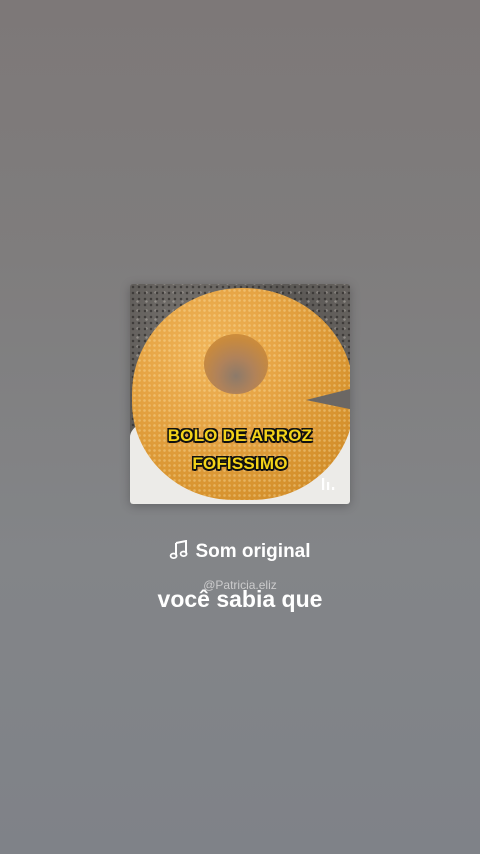  Describe the element at coordinates (236, 364) in the screenshot. I see `cake-center-hole` at that location.